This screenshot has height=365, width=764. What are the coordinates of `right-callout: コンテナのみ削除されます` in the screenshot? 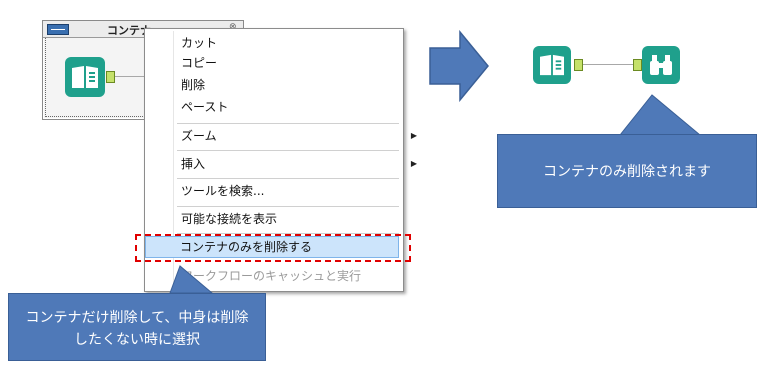 It's located at (627, 171).